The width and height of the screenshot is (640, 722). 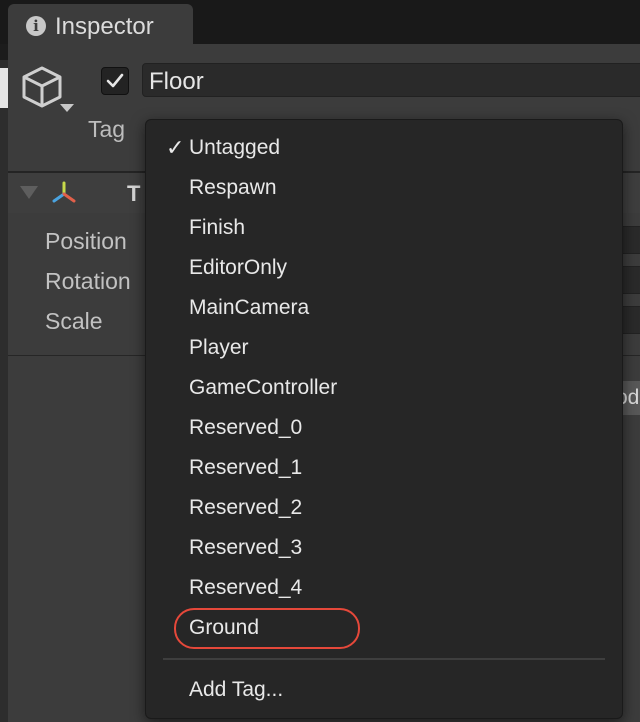 I want to click on menu-item-finish: Finish, so click(x=217, y=228).